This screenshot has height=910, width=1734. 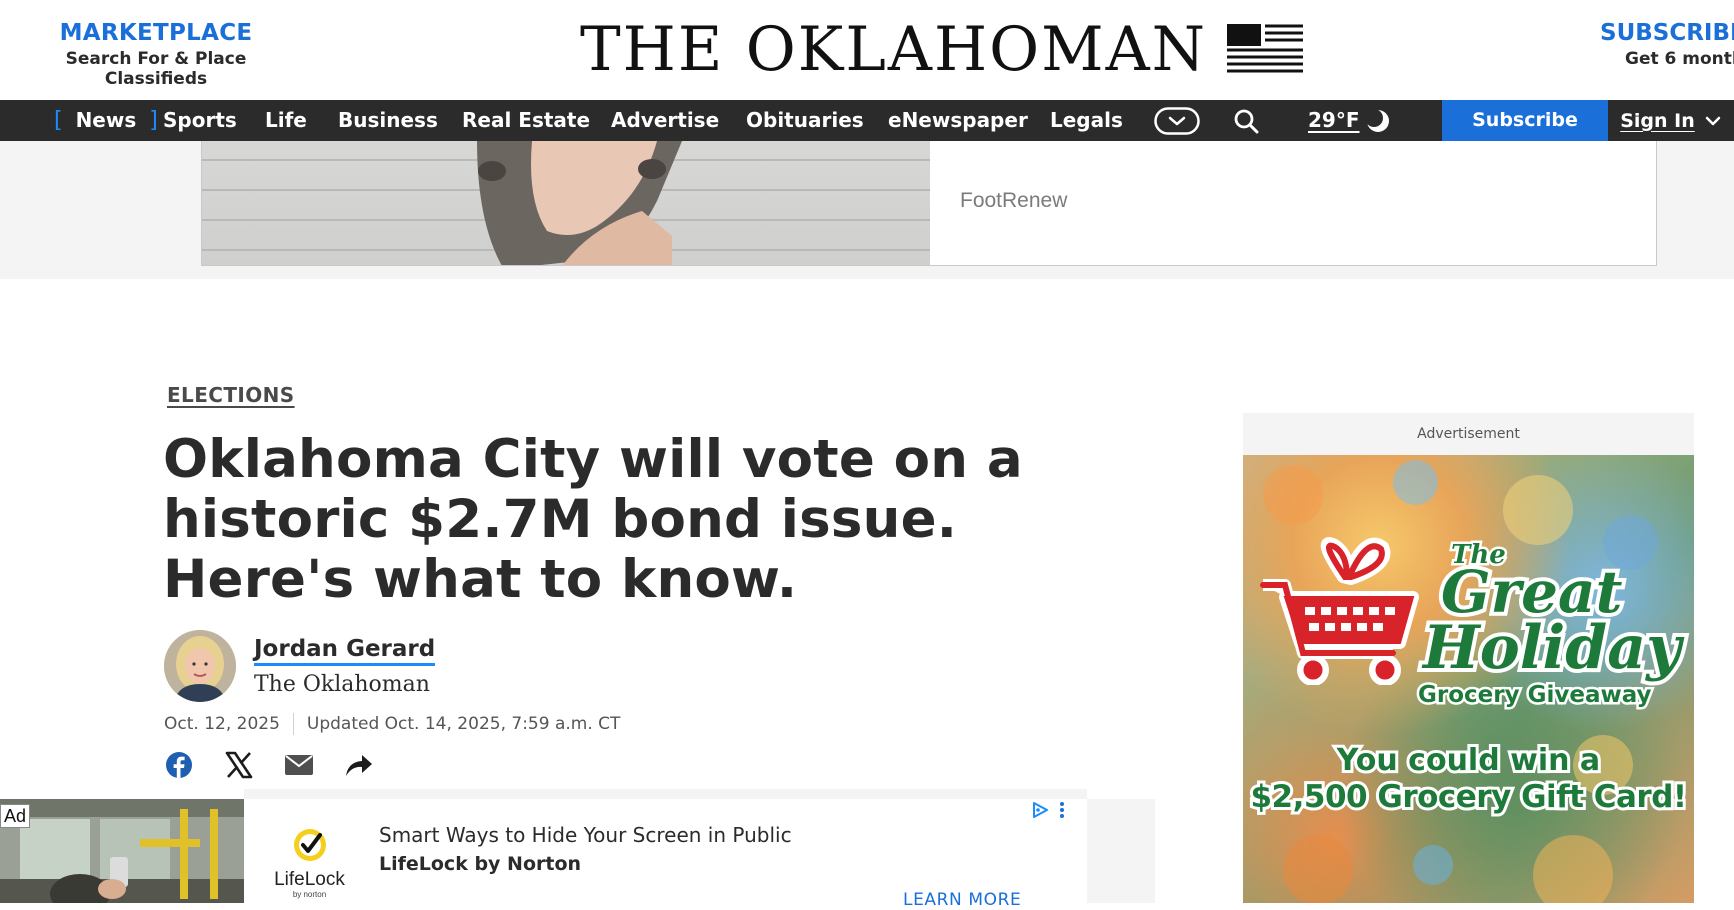 I want to click on subscribe-title: SUBSCRIBE, so click(x=1667, y=33).